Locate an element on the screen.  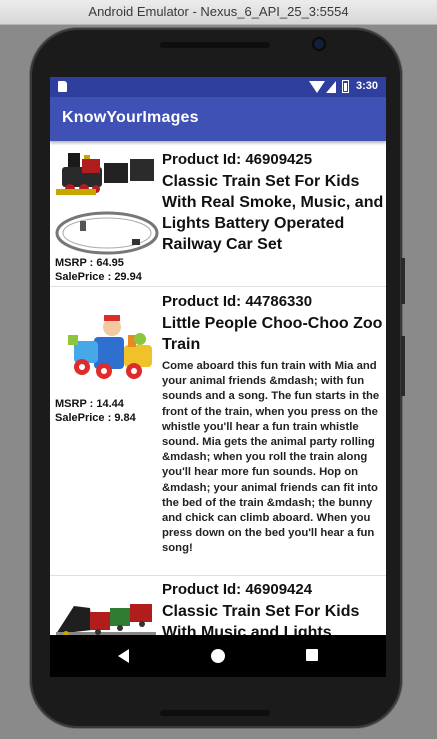
product-id: Product Id: 46909424 is located at coordinates (237, 589).